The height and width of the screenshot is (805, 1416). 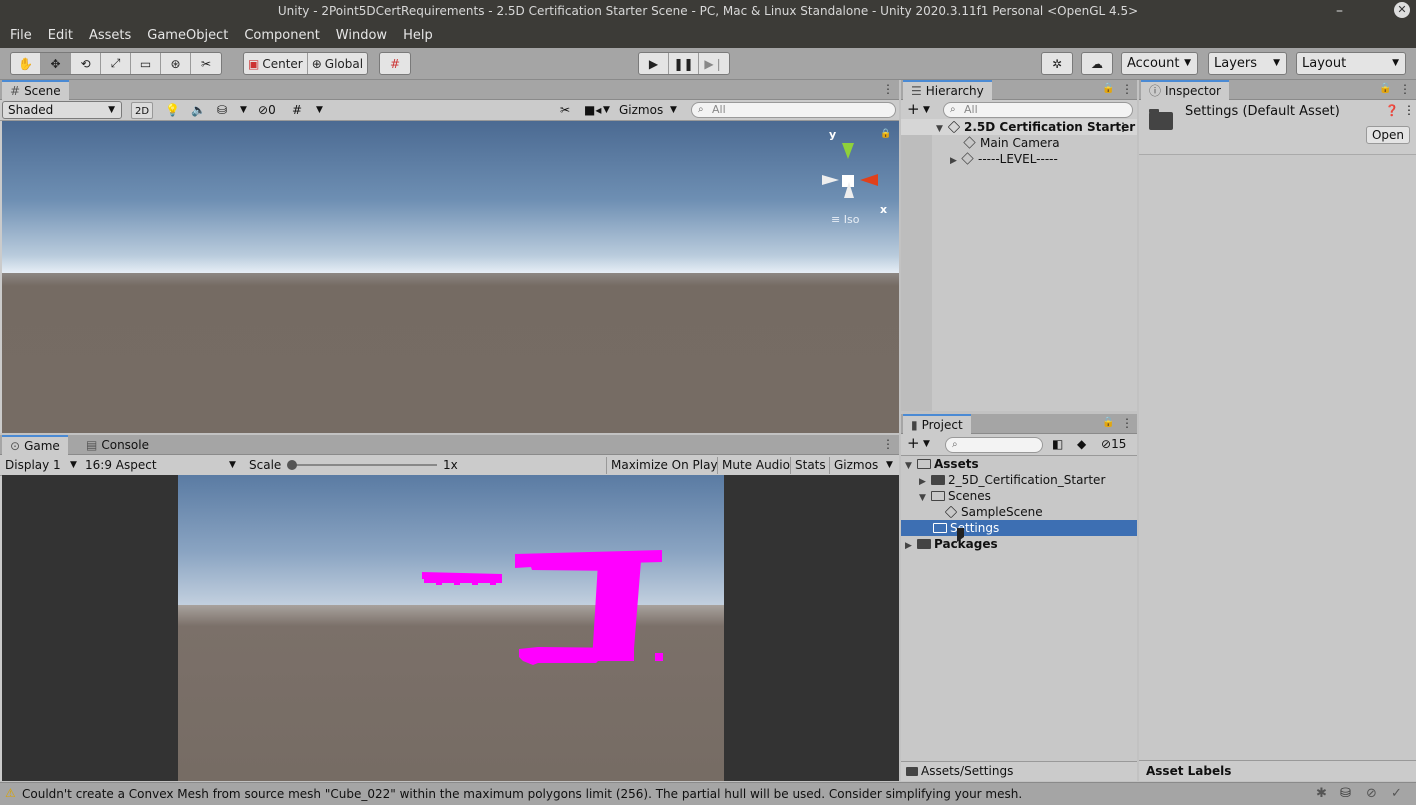 What do you see at coordinates (363, 465) in the screenshot?
I see `scale-slider-track` at bounding box center [363, 465].